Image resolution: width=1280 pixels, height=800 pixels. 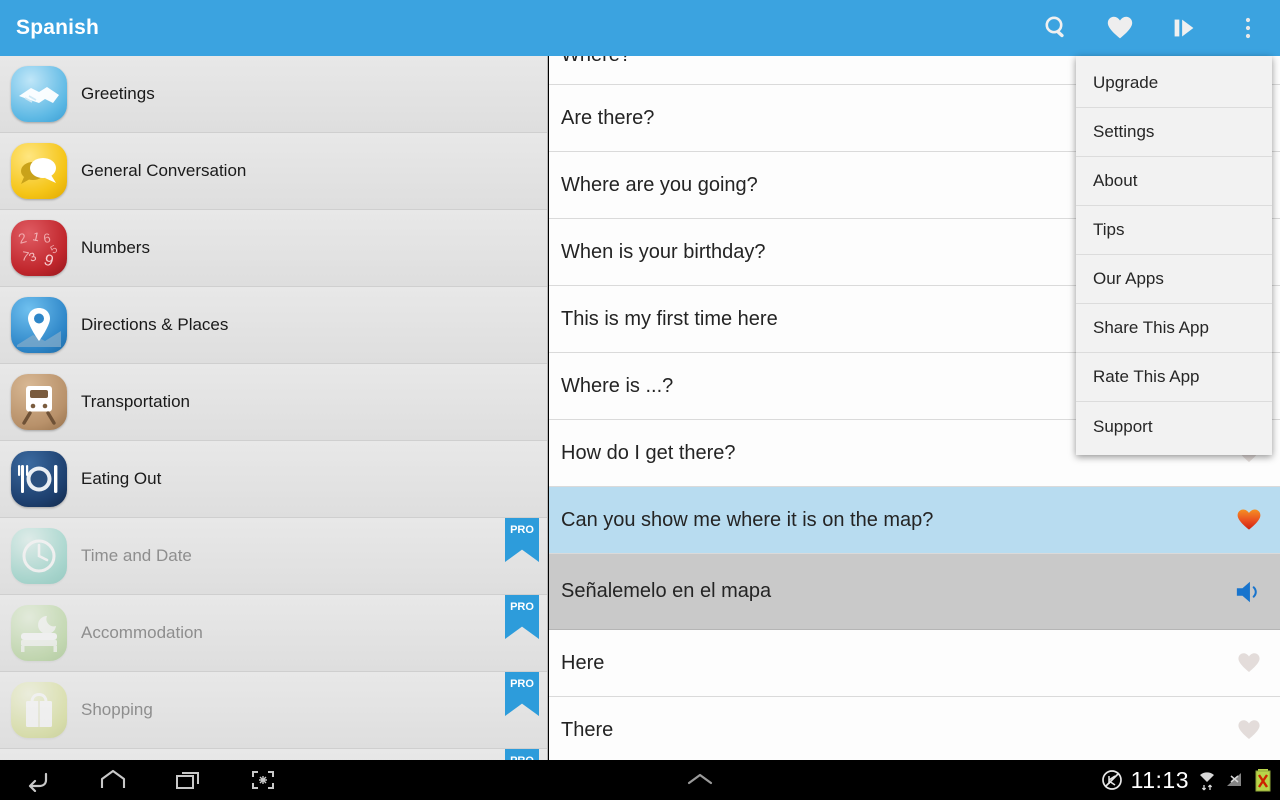 I want to click on sidebar-item-partial: PRO, so click(x=273, y=754).